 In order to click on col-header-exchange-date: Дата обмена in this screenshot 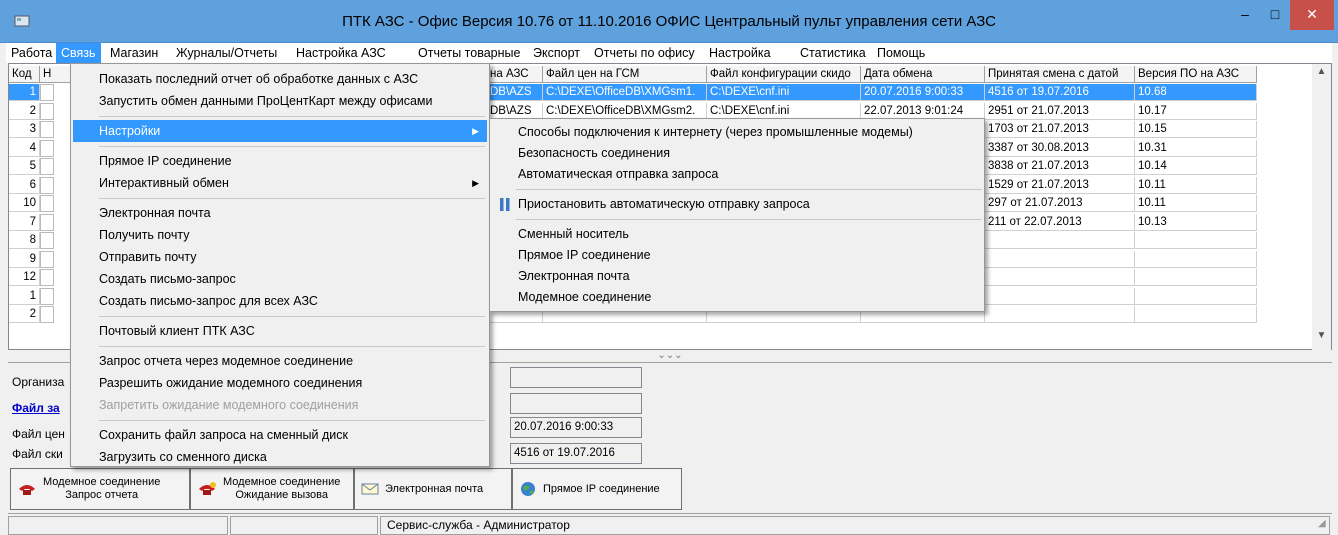, I will do `click(923, 74)`.